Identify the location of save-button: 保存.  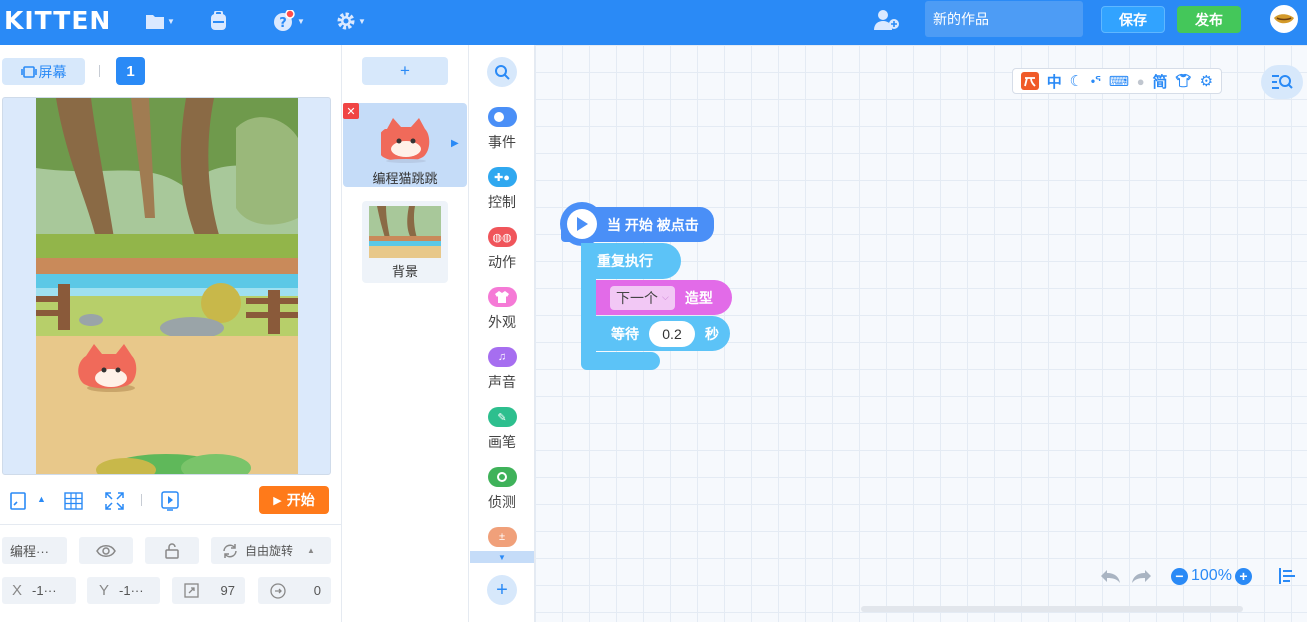
(1133, 19).